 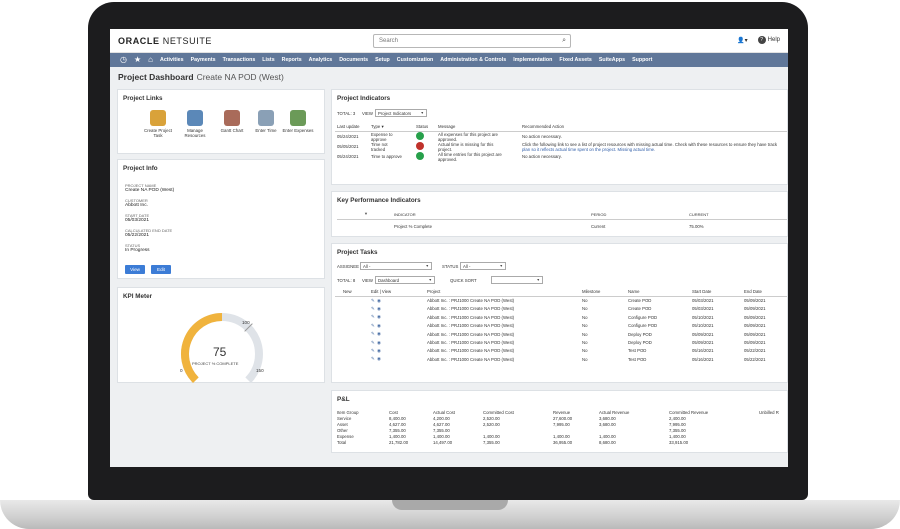 What do you see at coordinates (389, 280) in the screenshot?
I see `select-value: Dashboard` at bounding box center [389, 280].